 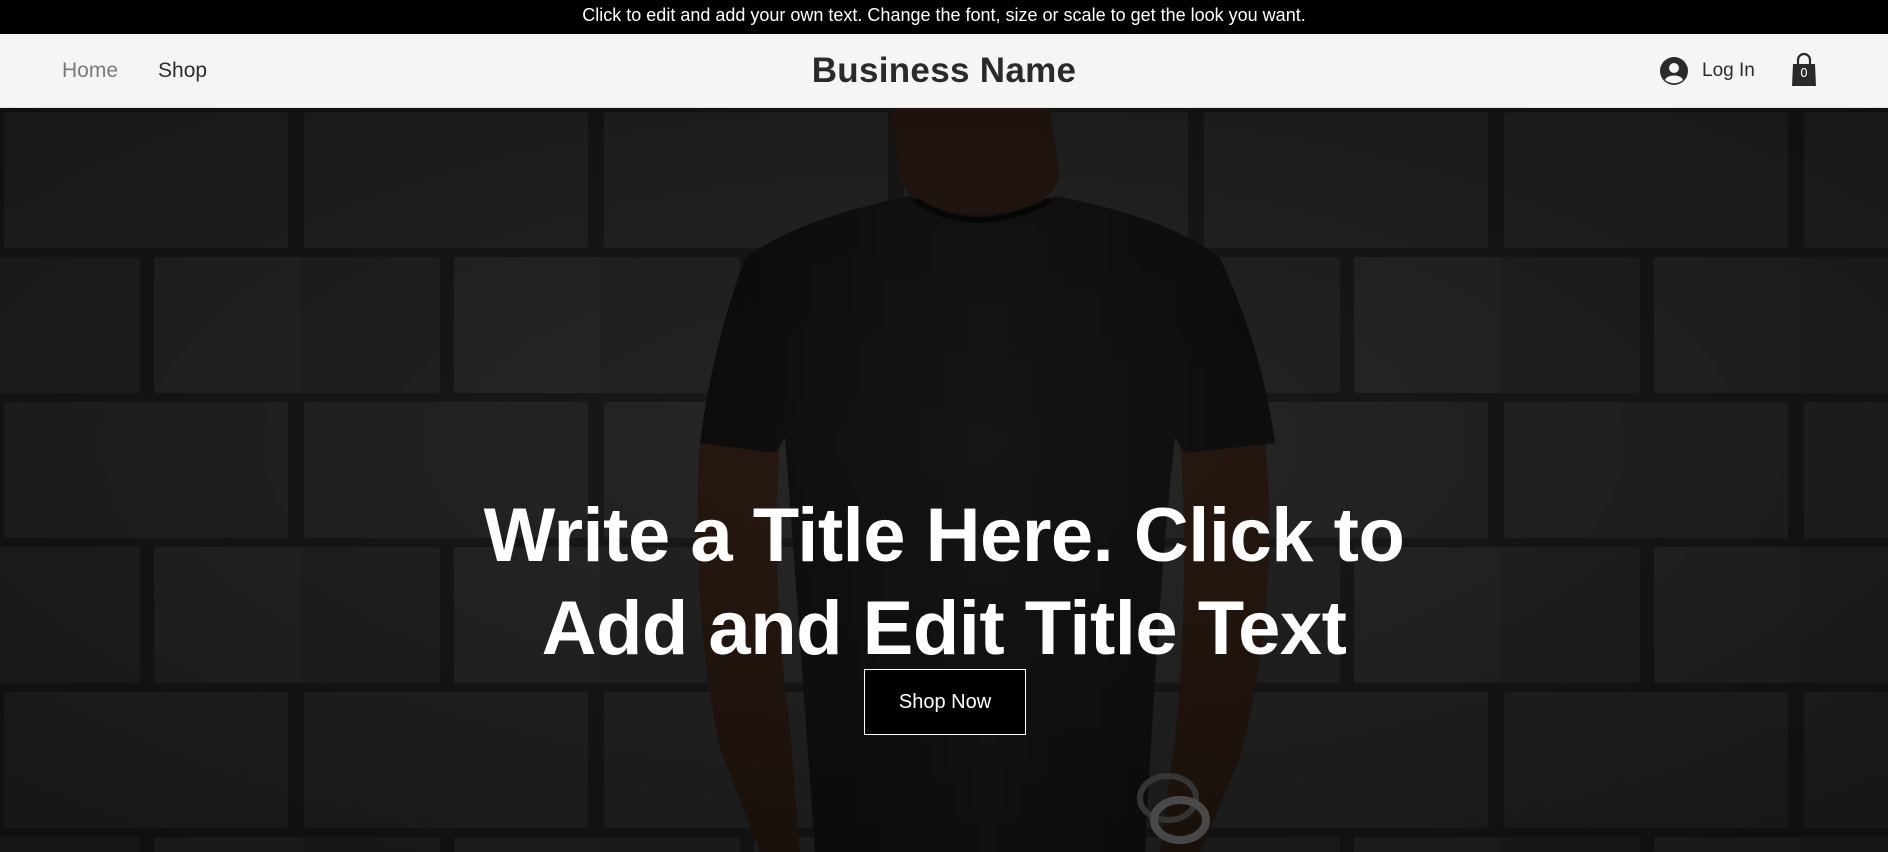 I want to click on hero-title-line-1: Write a Title Here. Click to, so click(x=944, y=535).